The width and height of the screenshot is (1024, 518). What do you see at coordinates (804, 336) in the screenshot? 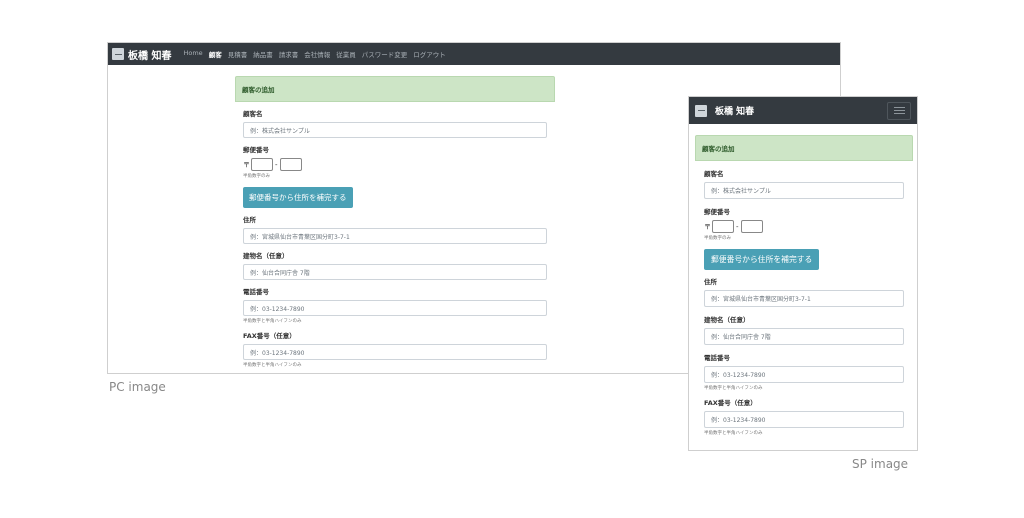
I see `sp-building-input: 例：仙台合同庁舎 7階` at bounding box center [804, 336].